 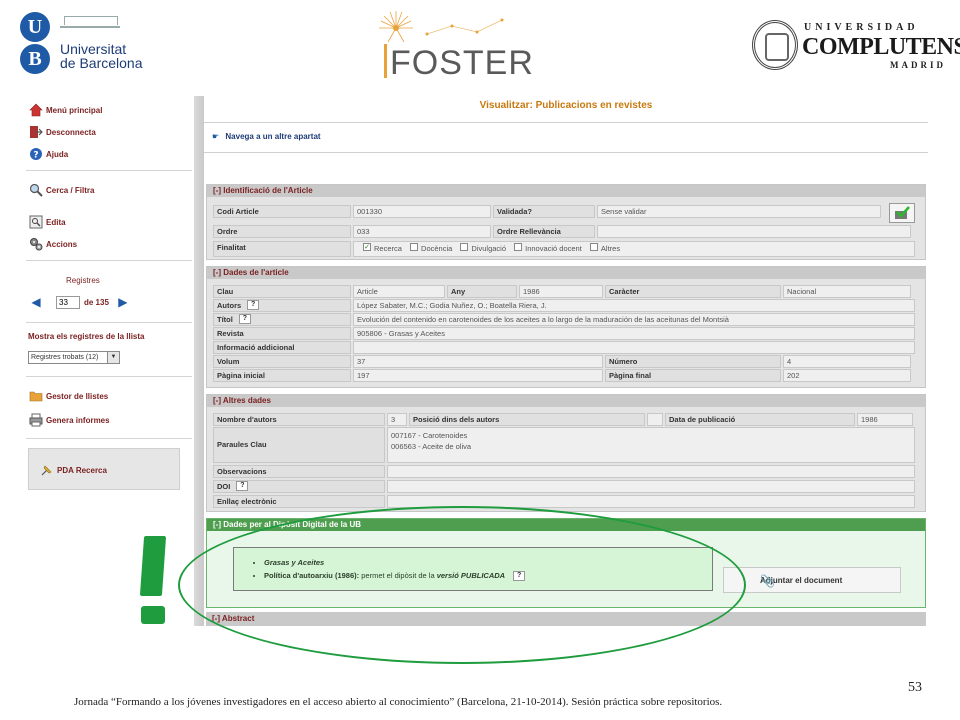 I want to click on observacions-value, so click(x=651, y=471).